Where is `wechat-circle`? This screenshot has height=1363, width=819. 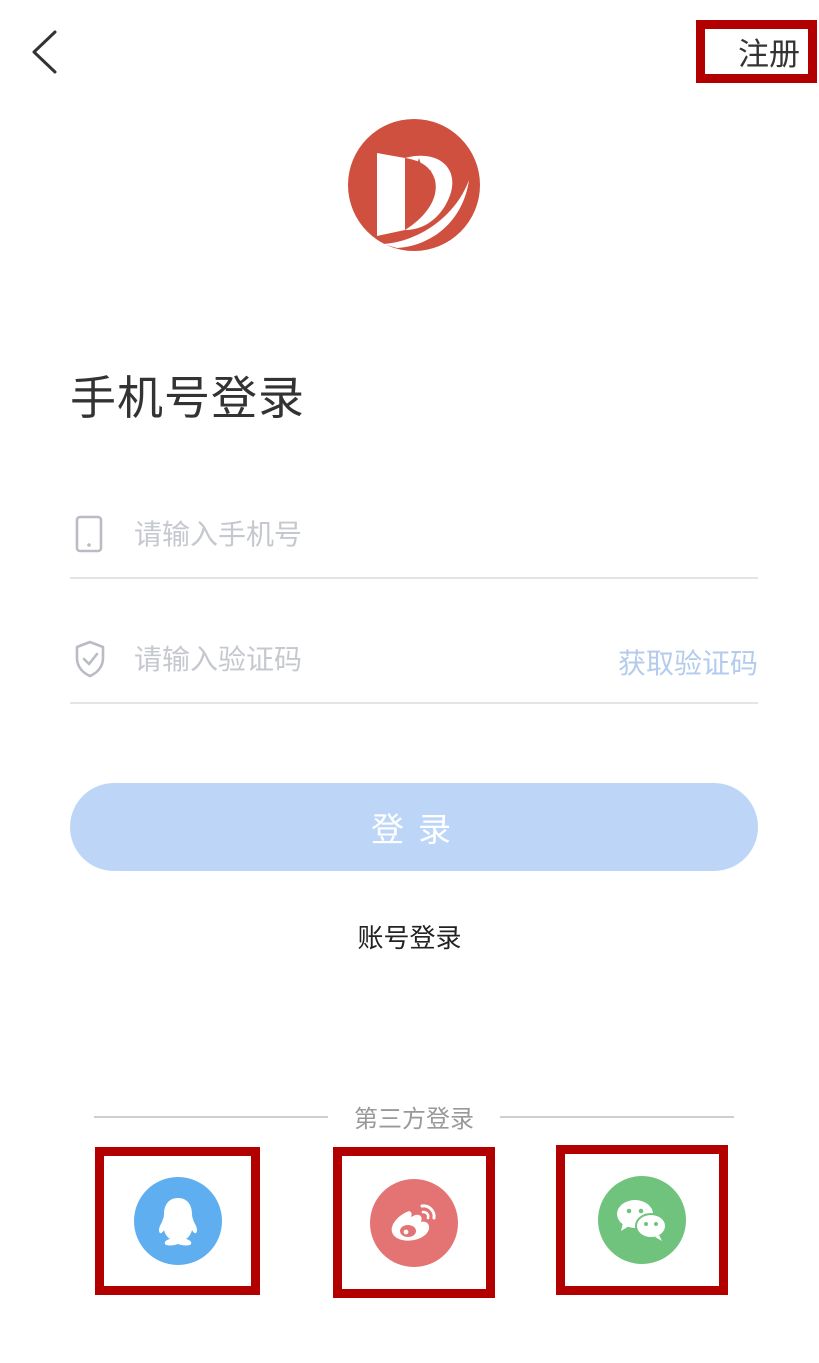
wechat-circle is located at coordinates (642, 1220).